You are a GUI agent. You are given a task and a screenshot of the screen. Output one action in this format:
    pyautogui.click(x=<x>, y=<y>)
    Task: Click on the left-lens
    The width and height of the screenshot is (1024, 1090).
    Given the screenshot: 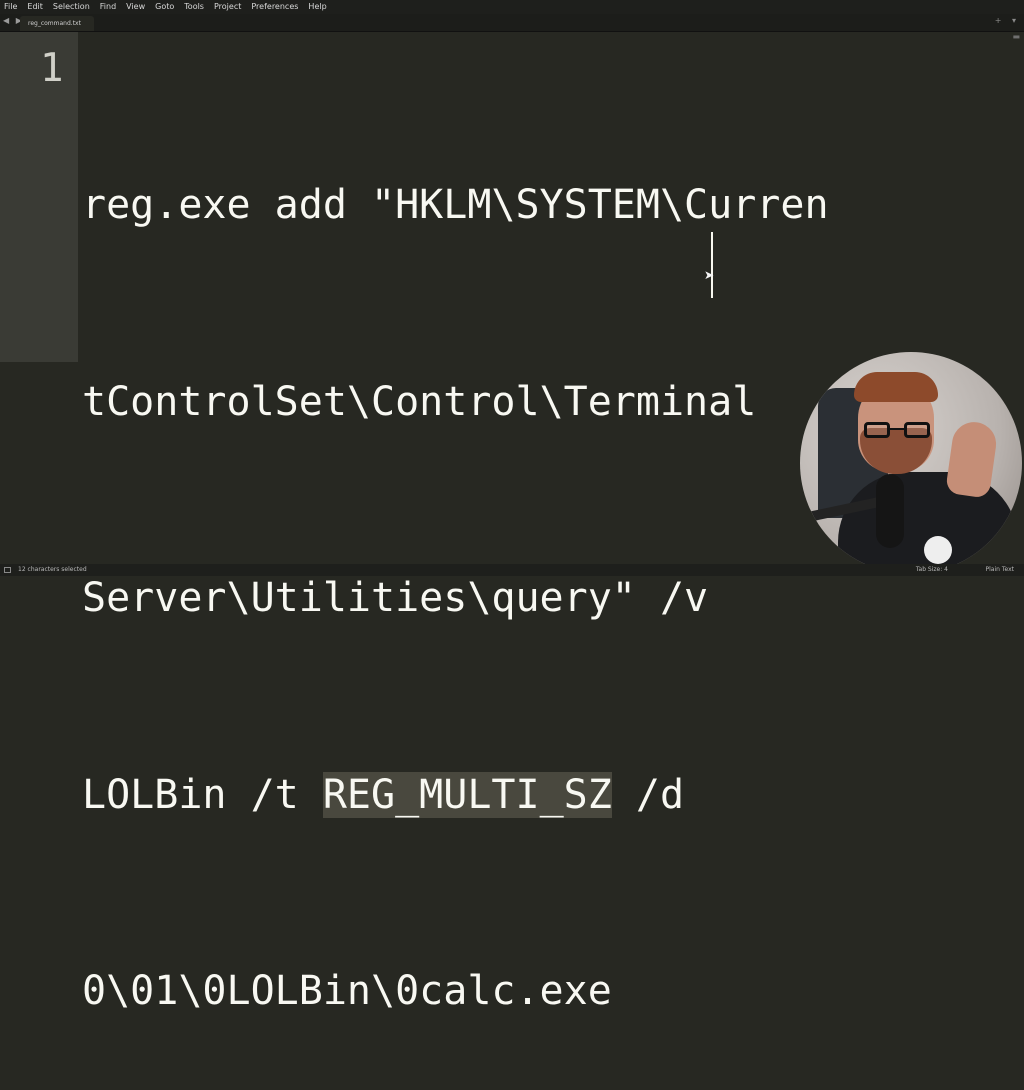 What is the action you would take?
    pyautogui.click(x=877, y=430)
    